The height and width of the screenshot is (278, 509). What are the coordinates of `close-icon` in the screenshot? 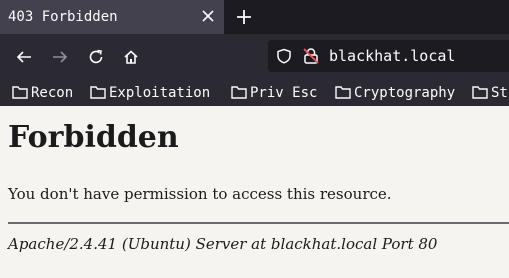 It's located at (208, 16).